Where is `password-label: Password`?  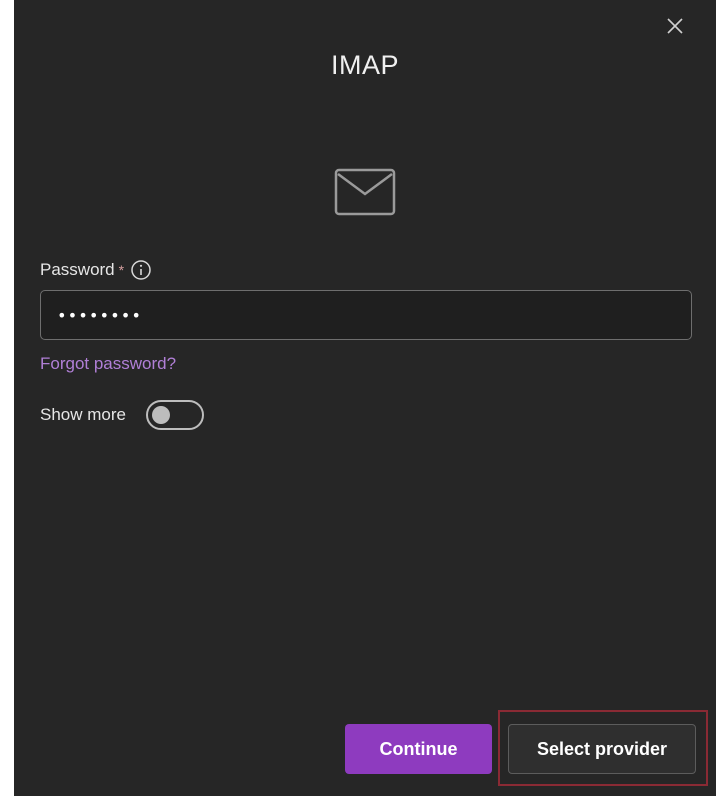
password-label: Password is located at coordinates (77, 269).